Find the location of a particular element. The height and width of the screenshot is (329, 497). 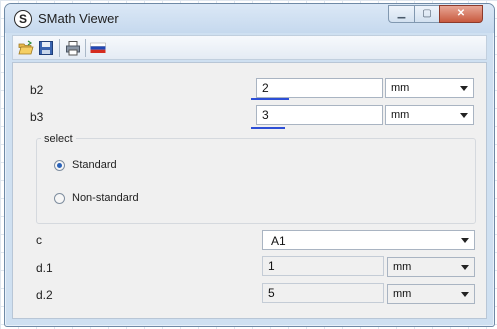

d2-label: d.2 is located at coordinates (44, 295).